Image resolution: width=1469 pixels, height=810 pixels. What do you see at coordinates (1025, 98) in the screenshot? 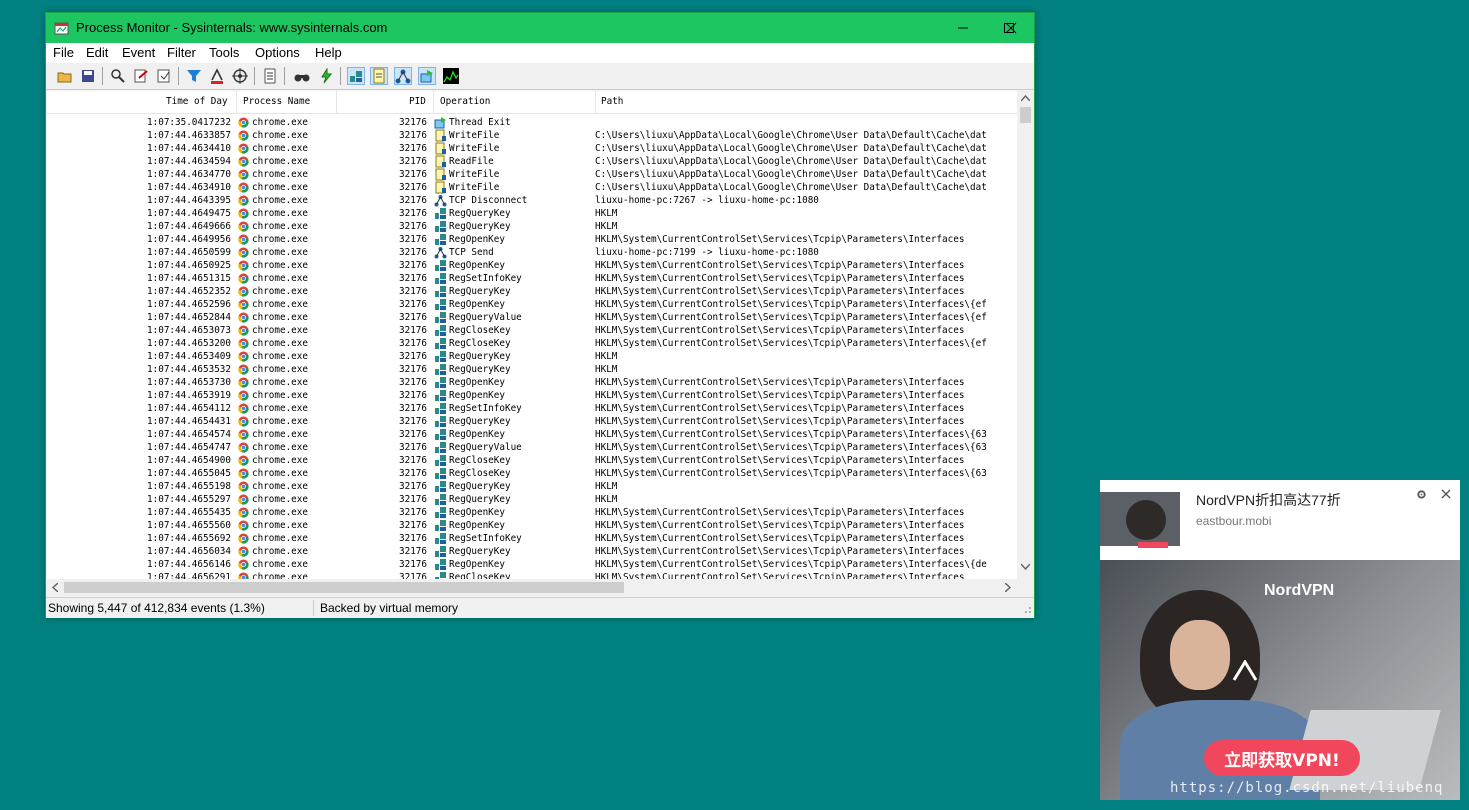
I see `scroll-up-icon` at bounding box center [1025, 98].